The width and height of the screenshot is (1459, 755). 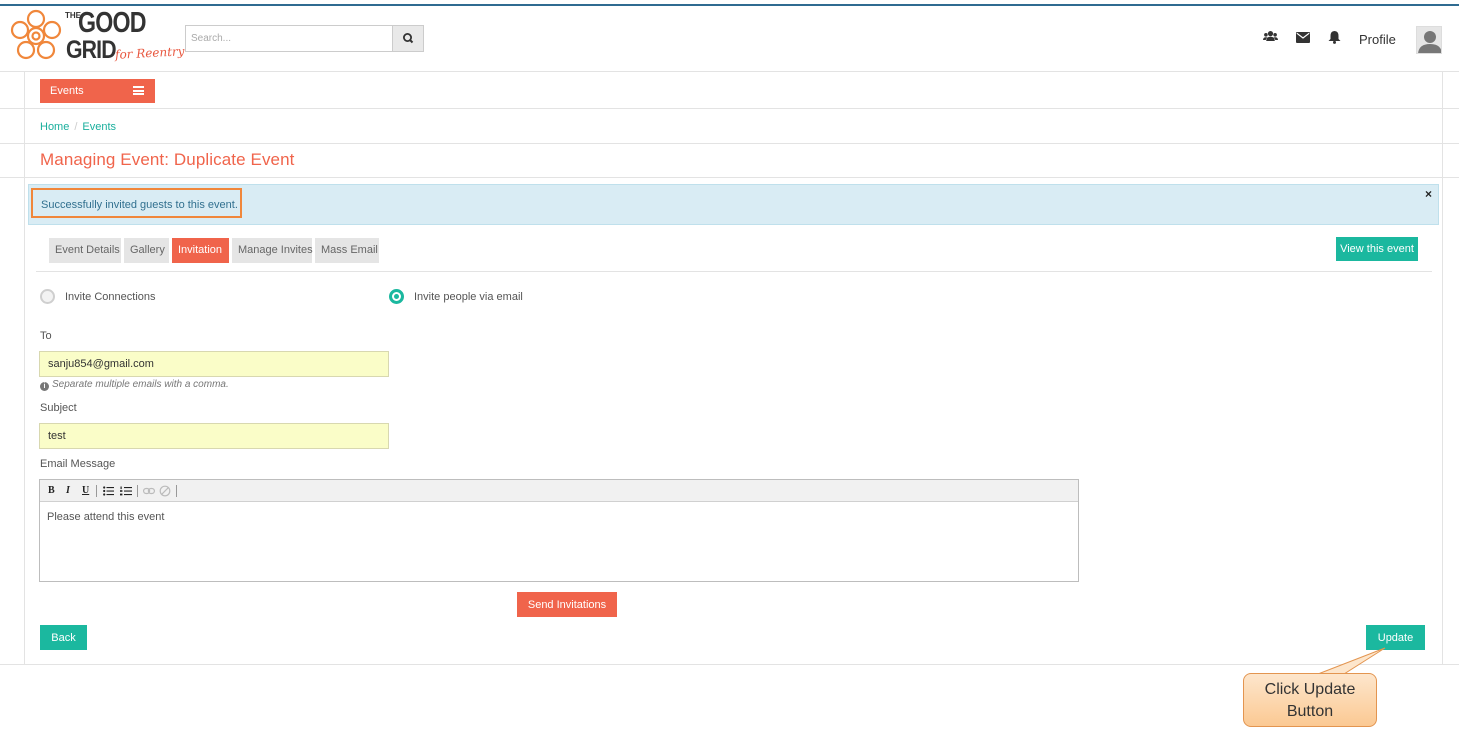 I want to click on tab-gallery: Gallery, so click(x=146, y=250).